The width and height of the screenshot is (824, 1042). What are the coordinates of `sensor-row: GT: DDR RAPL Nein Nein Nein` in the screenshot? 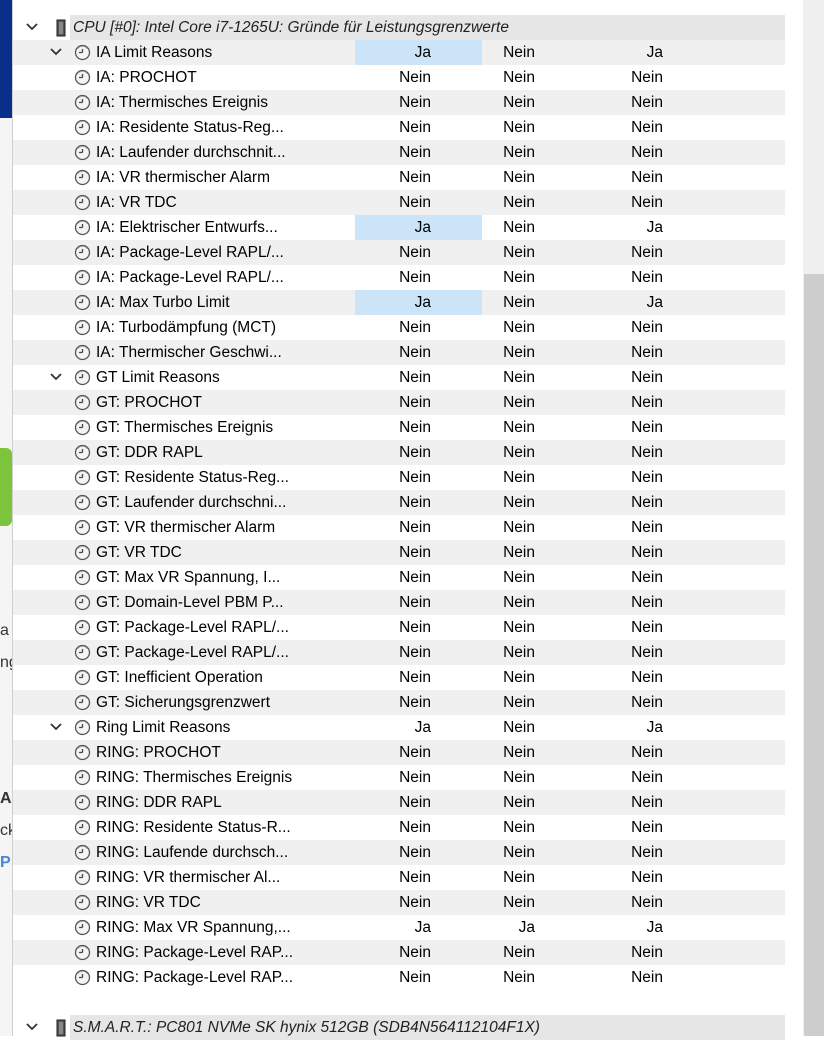 It's located at (399, 452).